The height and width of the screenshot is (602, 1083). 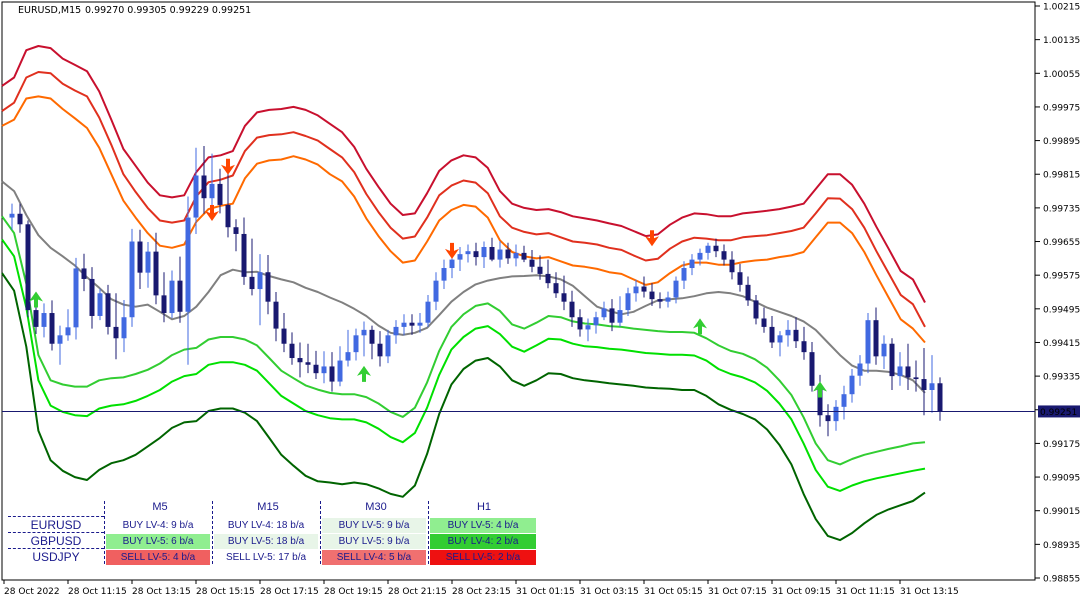 What do you see at coordinates (158, 525) in the screenshot?
I see `signal-cell: BUY LV-4: 9 b/a` at bounding box center [158, 525].